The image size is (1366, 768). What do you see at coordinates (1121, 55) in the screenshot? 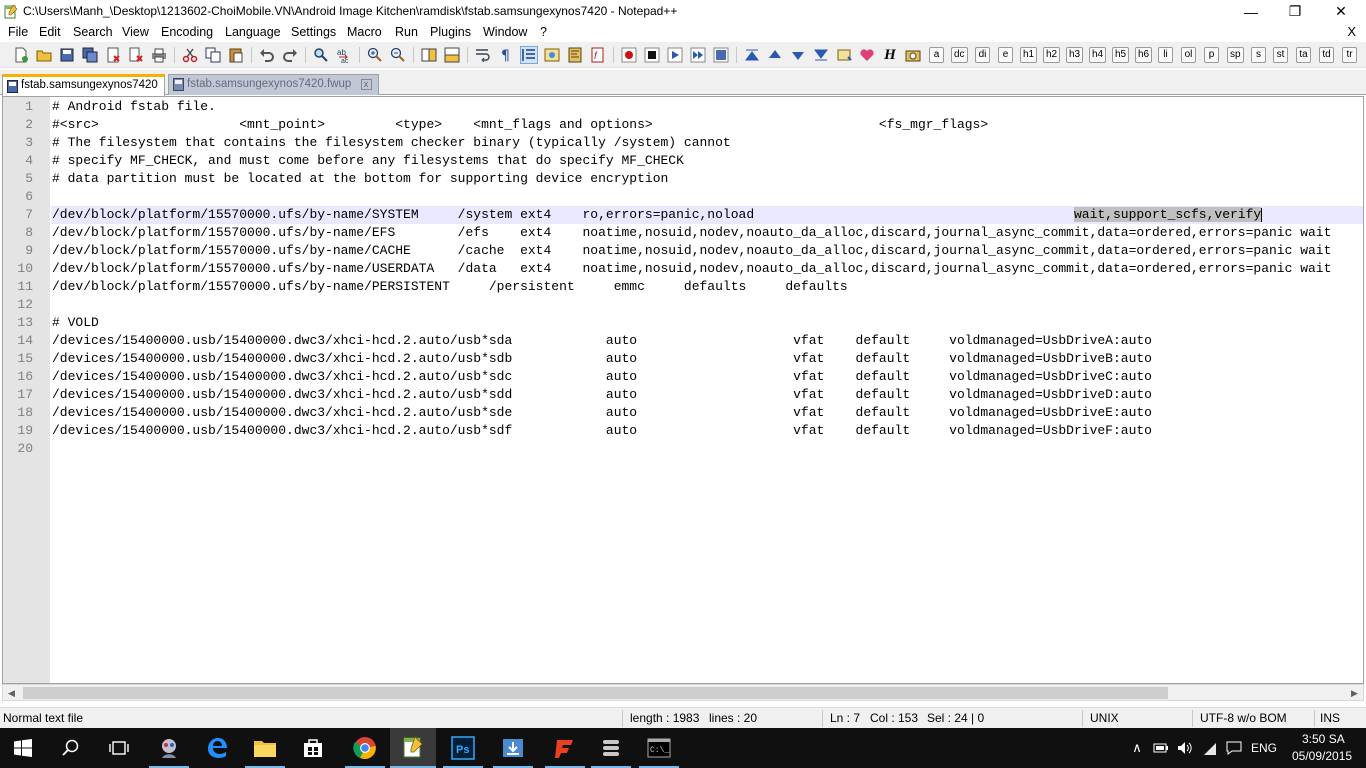
I see `tag-h5-button: h5` at bounding box center [1121, 55].